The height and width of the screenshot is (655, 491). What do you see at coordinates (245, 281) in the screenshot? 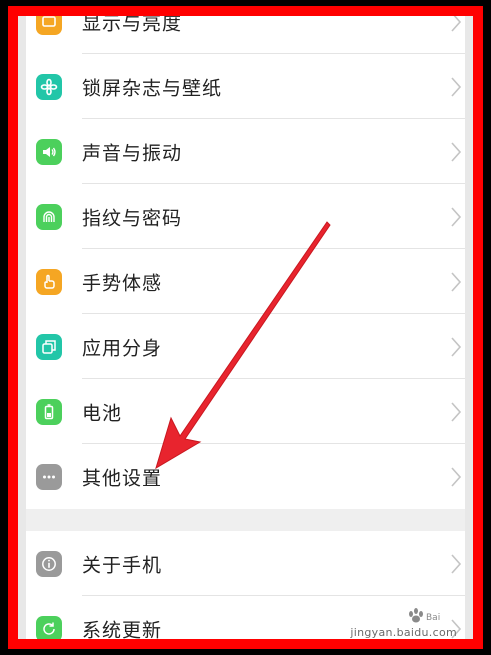
I see `settings-item-gestures: 手势体感` at bounding box center [245, 281].